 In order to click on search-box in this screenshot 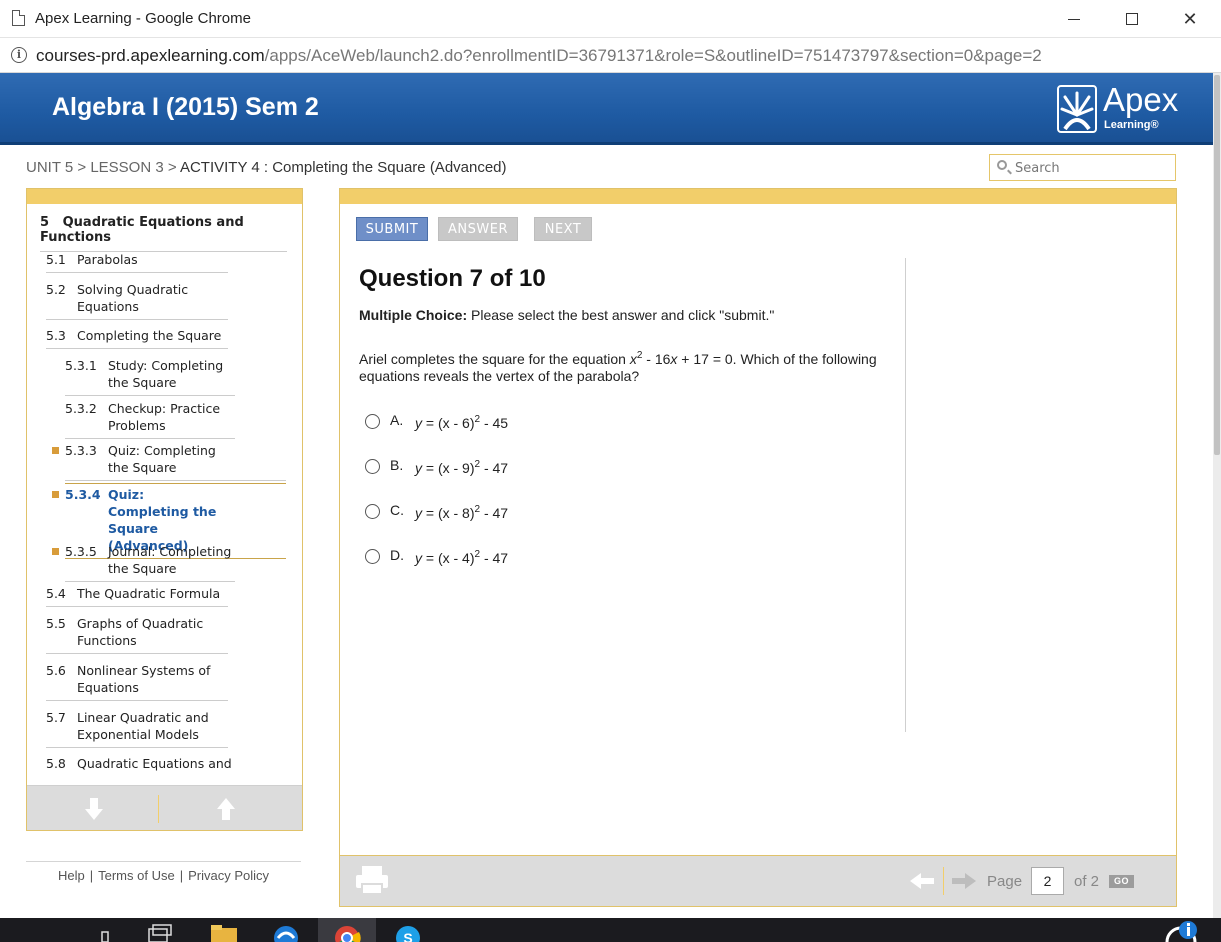, I will do `click(1082, 167)`.